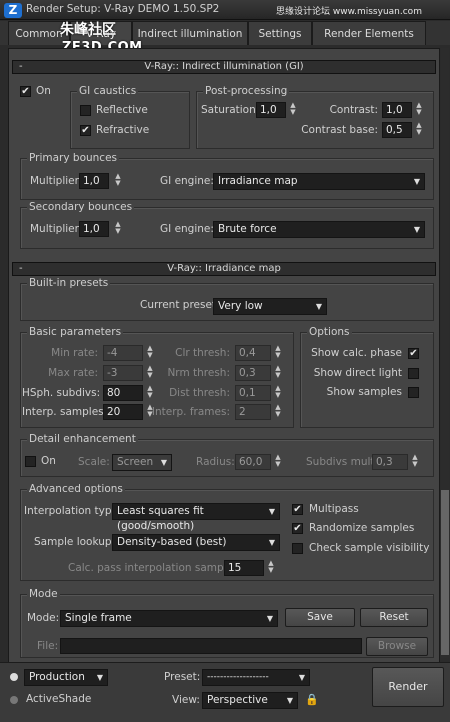 The height and width of the screenshot is (722, 450). What do you see at coordinates (397, 110) in the screenshot?
I see `contrast-input: 1,0` at bounding box center [397, 110].